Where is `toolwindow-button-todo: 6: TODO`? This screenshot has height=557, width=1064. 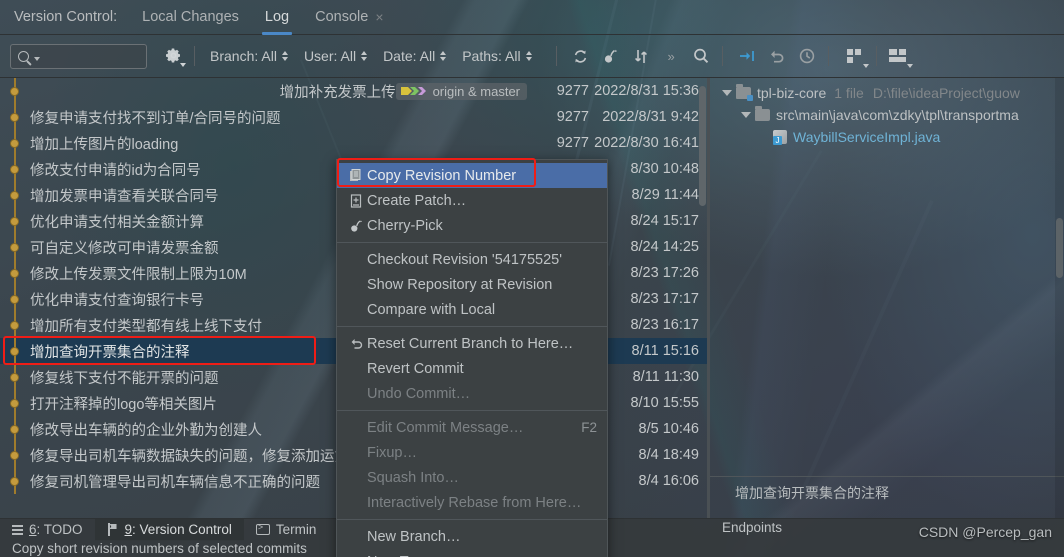
toolwindow-button-todo: 6: TODO is located at coordinates (47, 530).